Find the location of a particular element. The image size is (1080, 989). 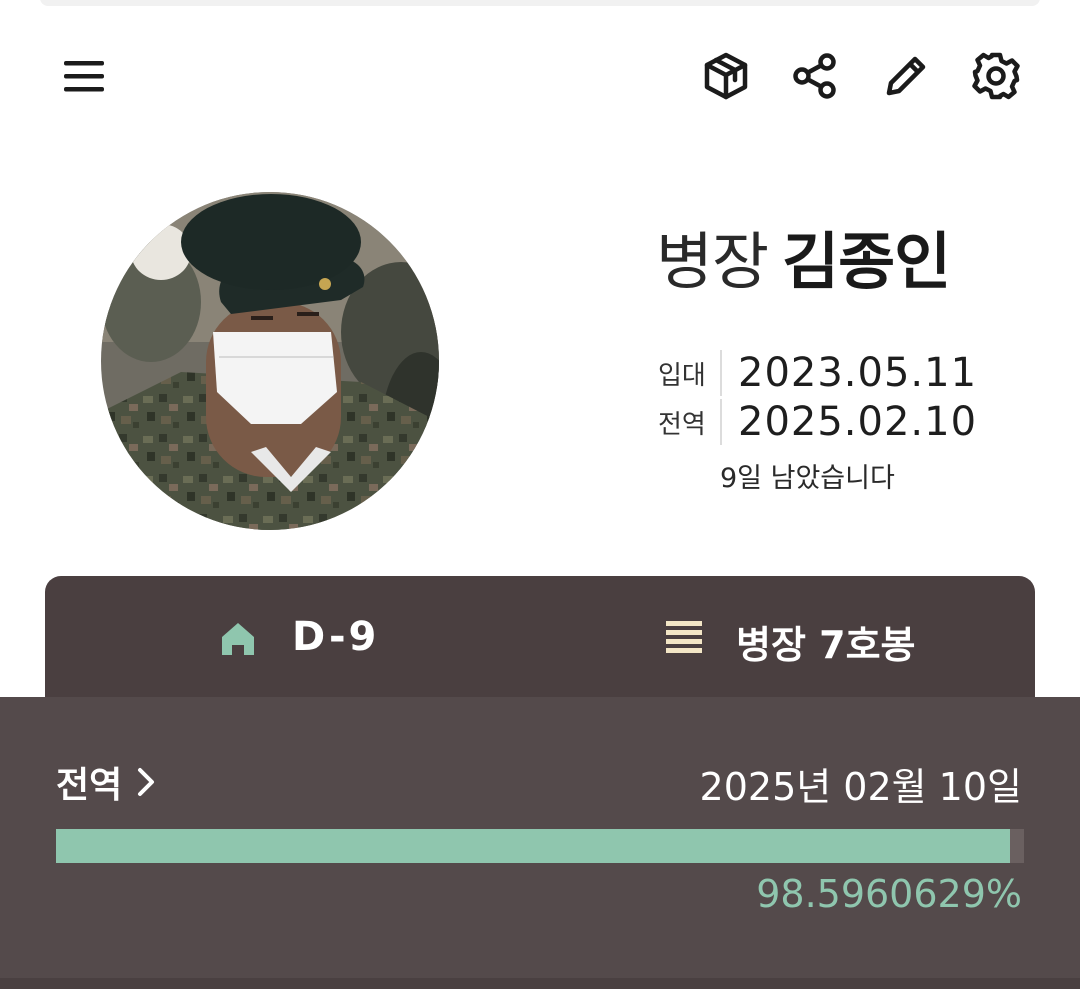

edit-button is located at coordinates (906, 76).